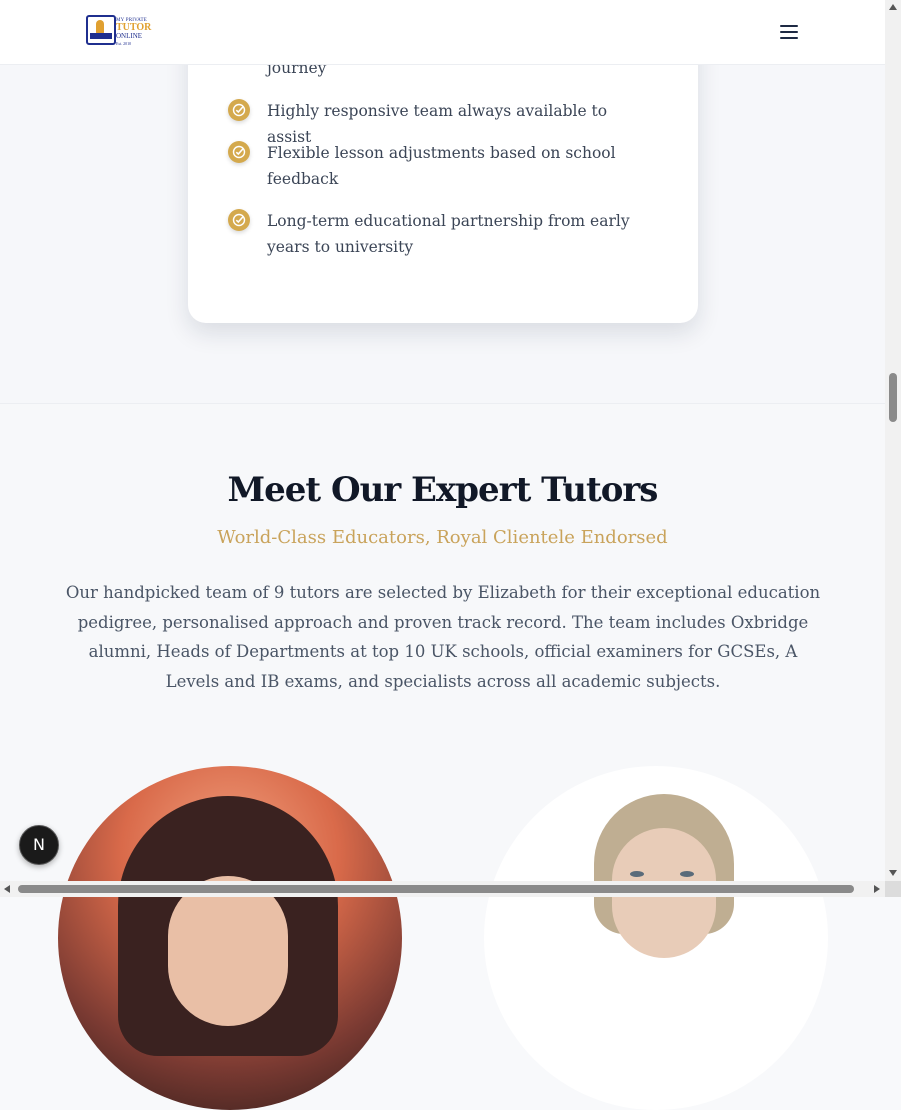 Image resolution: width=901 pixels, height=1110 pixels. I want to click on section-title: Meet Our Expert Tutors, so click(443, 490).